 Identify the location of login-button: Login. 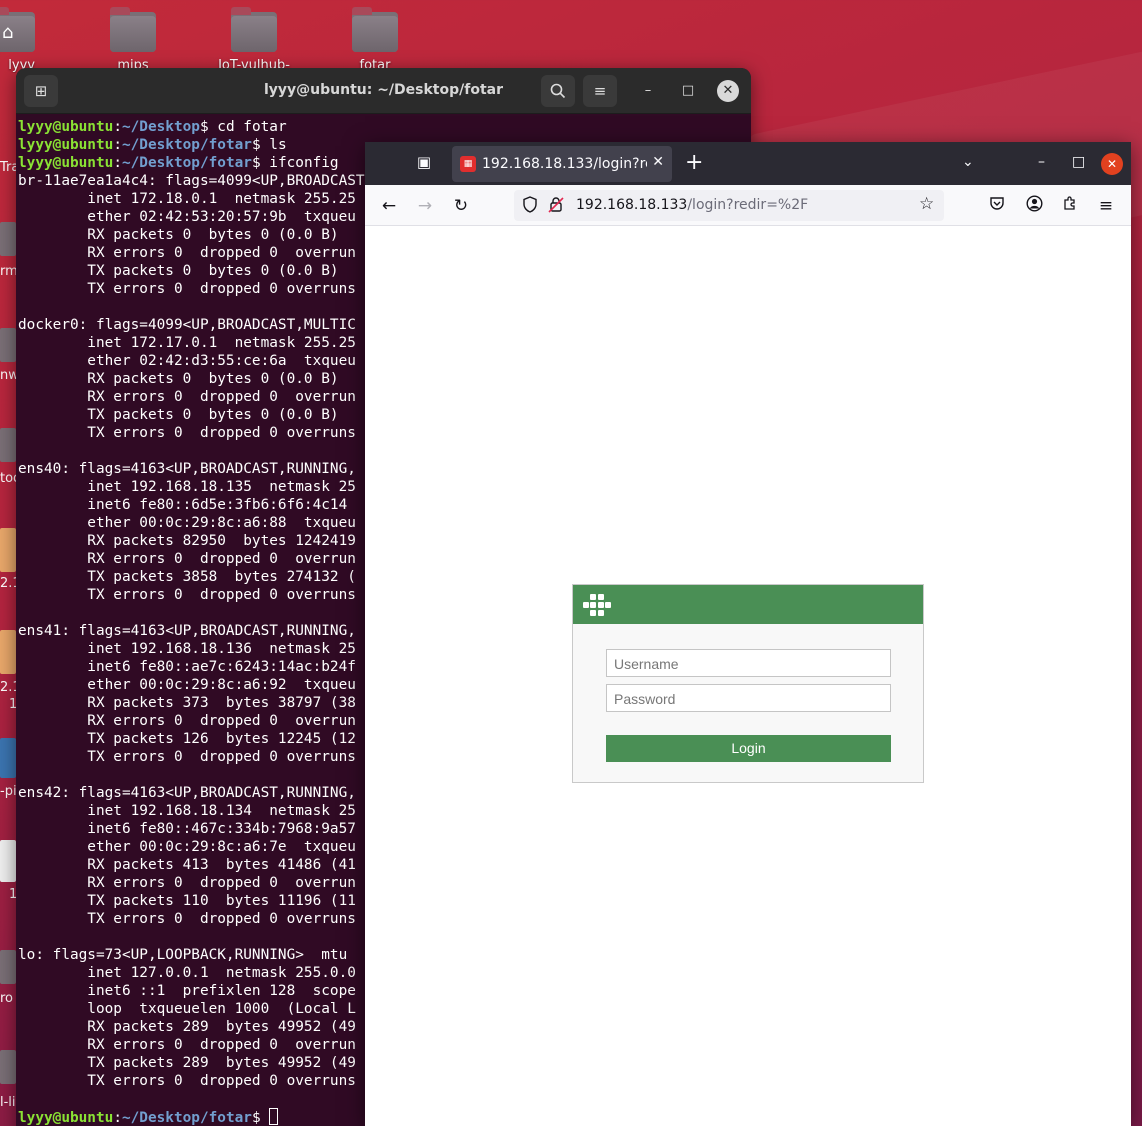
(748, 748).